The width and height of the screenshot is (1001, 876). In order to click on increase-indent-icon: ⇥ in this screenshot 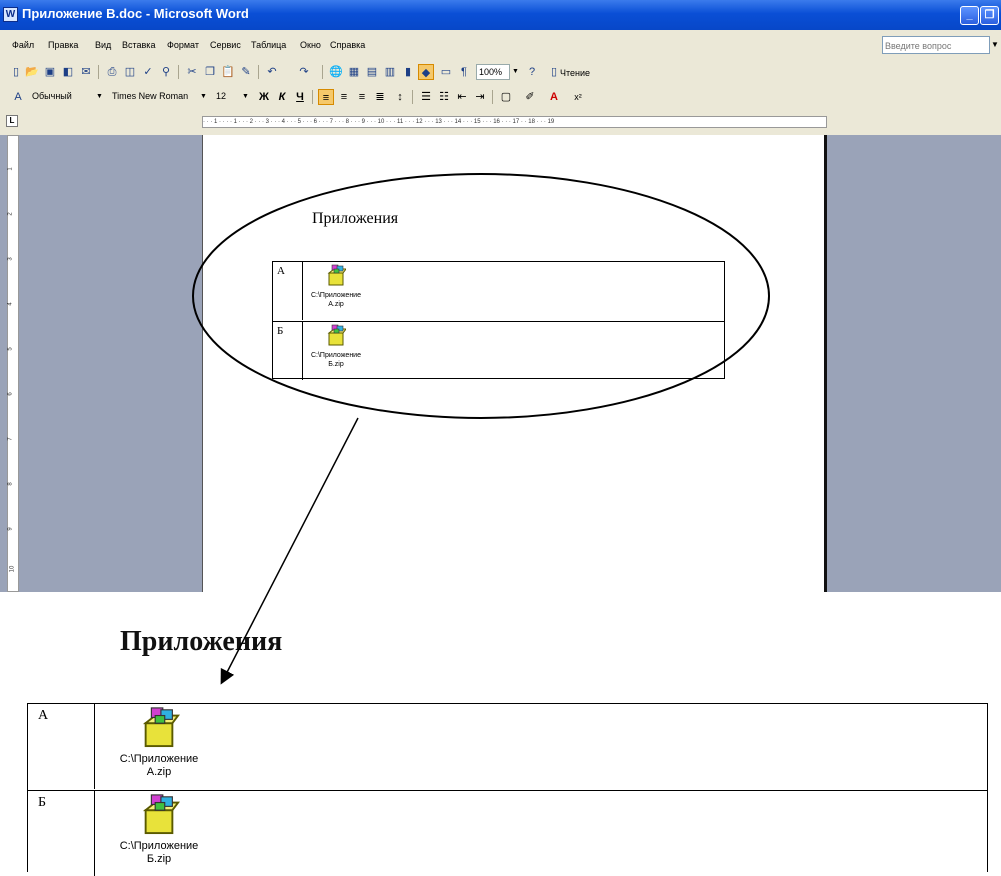, I will do `click(480, 97)`.